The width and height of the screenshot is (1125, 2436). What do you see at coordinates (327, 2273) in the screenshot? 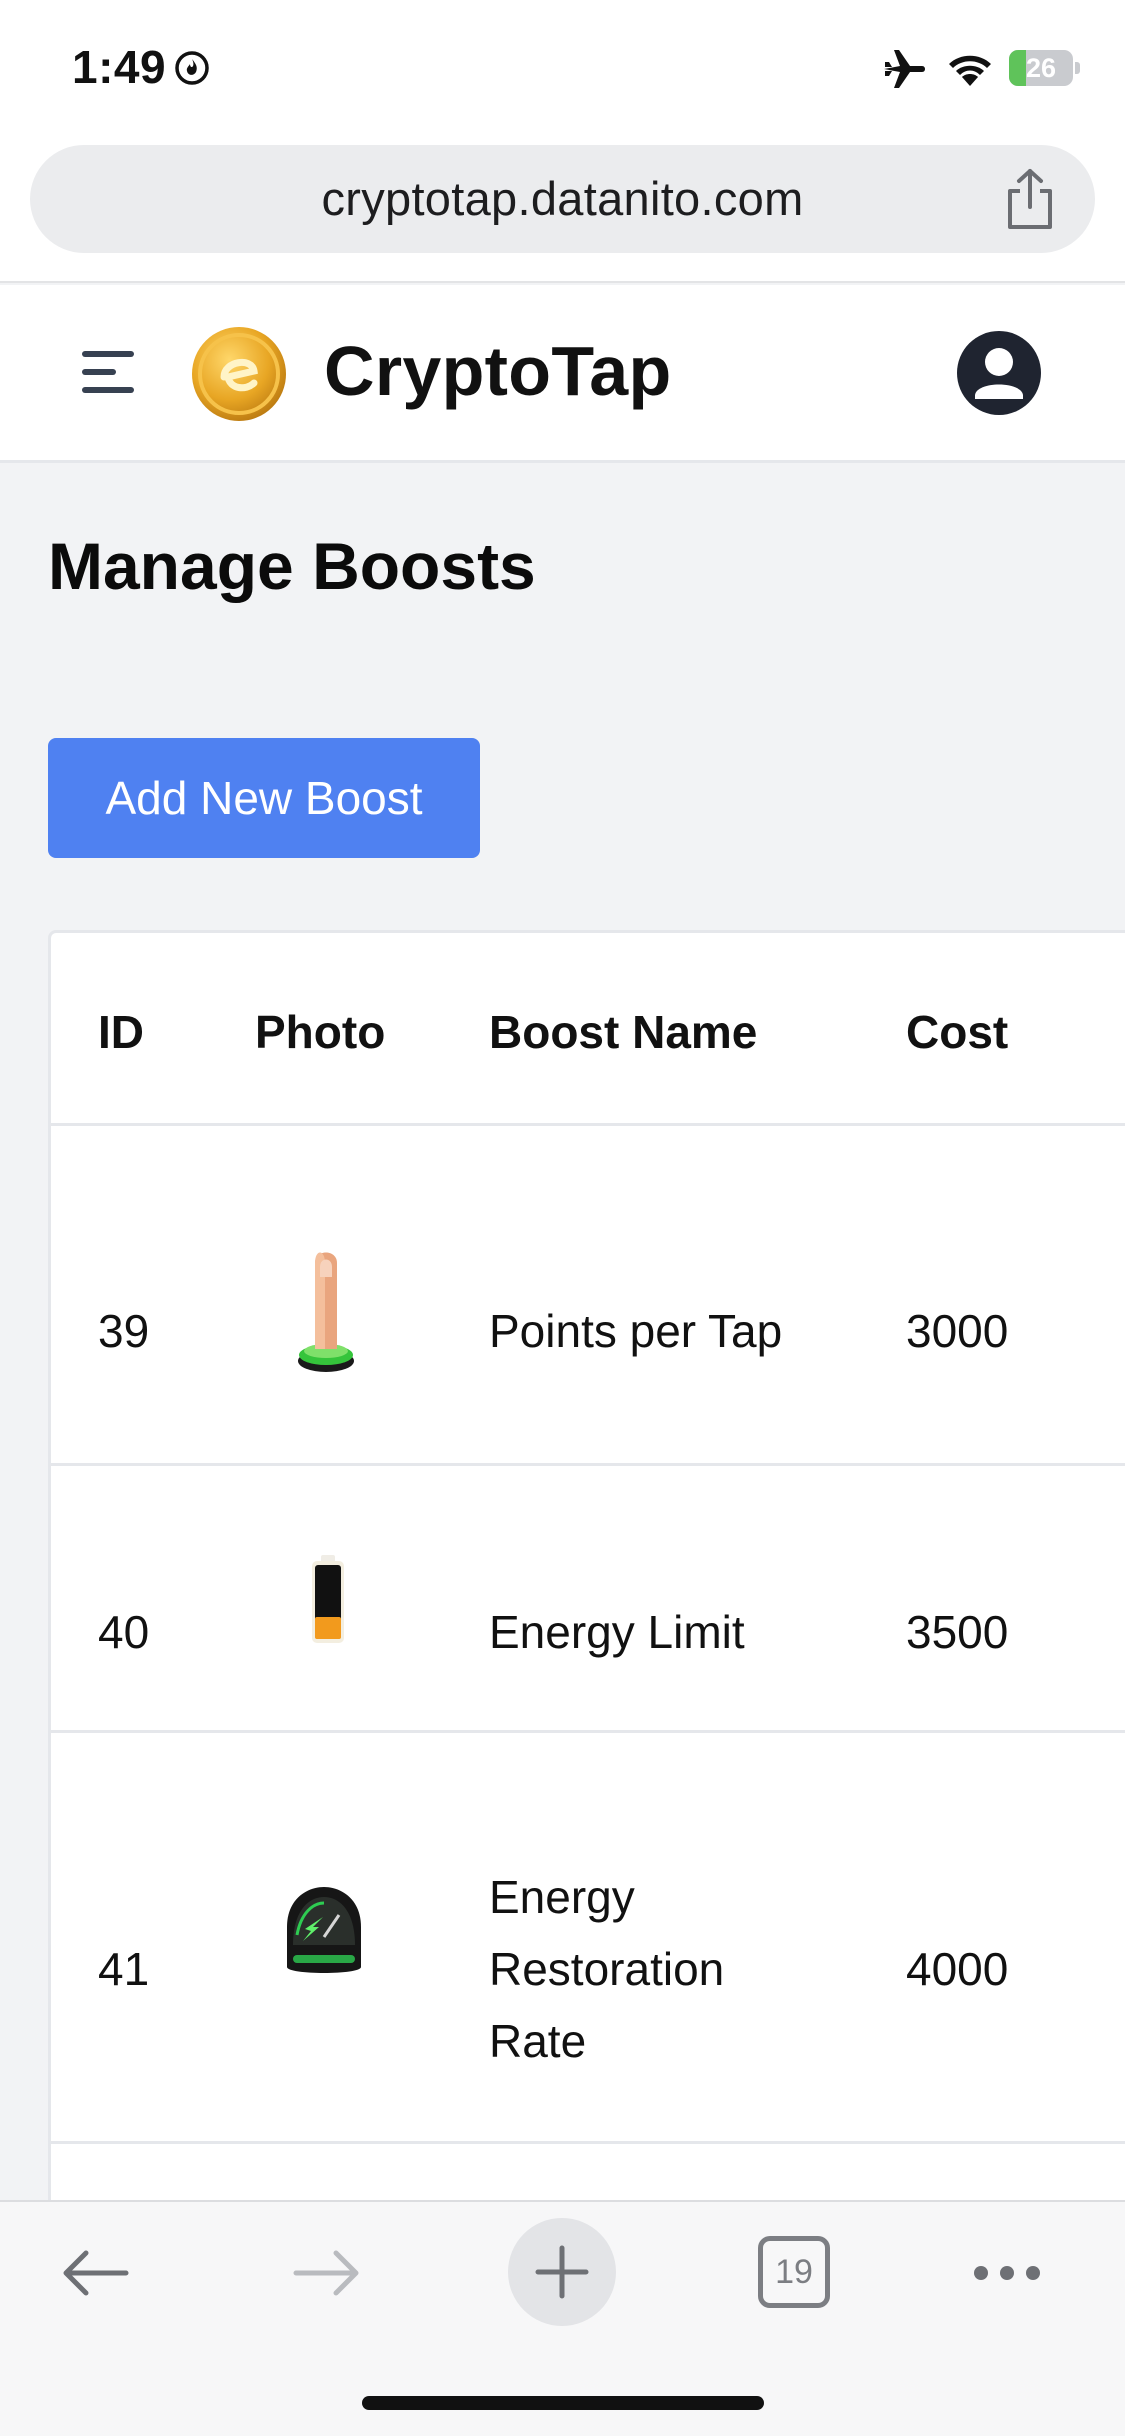
I see `forward-arrow-icon` at bounding box center [327, 2273].